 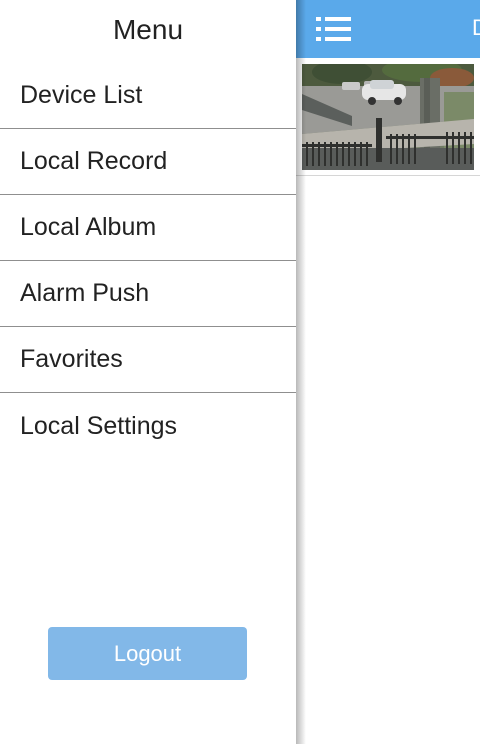 What do you see at coordinates (388, 29) in the screenshot?
I see `top-bar: D` at bounding box center [388, 29].